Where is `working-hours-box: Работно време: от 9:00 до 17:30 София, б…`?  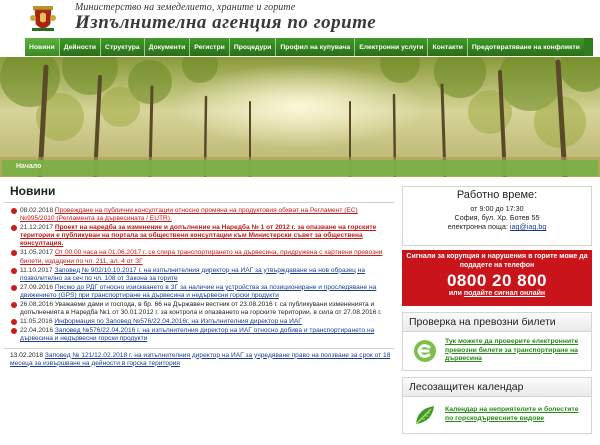
working-hours-box: Работно време: от 9:00 до 17:30 София, б… is located at coordinates (497, 216).